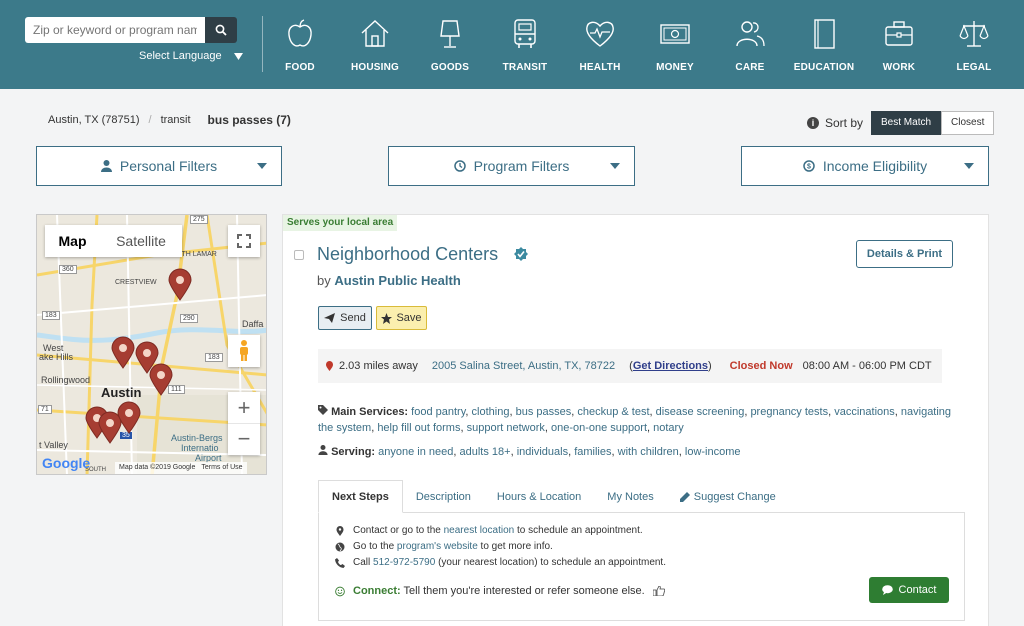  Describe the element at coordinates (599, 428) in the screenshot. I see `service-link: one-on-one support` at that location.